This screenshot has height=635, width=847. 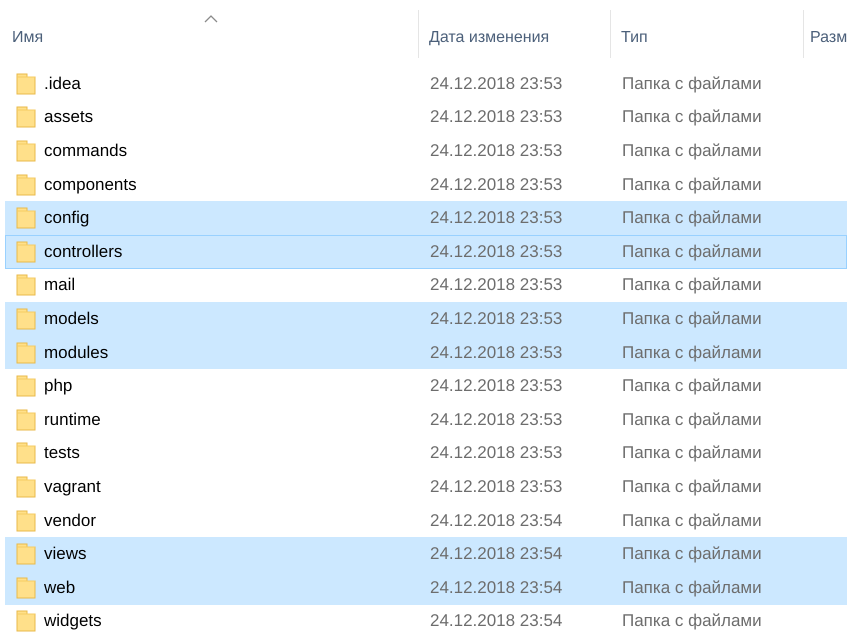 I want to click on file-row: config 24.12.2018 23:53 Папка с файлами, so click(x=426, y=218).